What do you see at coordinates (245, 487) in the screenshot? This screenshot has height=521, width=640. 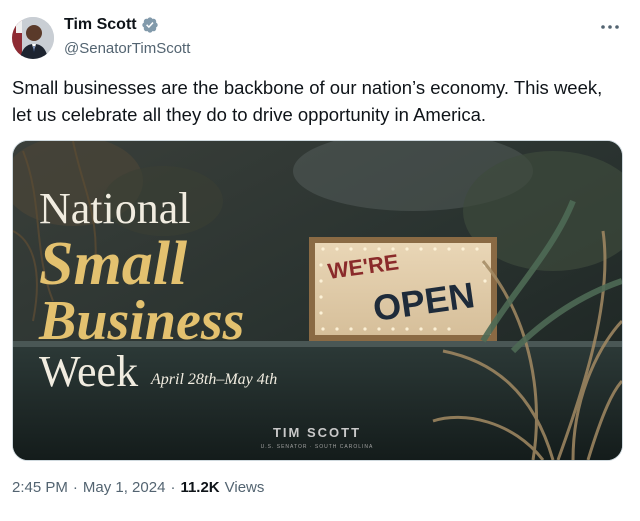 I see `views-label: Views` at bounding box center [245, 487].